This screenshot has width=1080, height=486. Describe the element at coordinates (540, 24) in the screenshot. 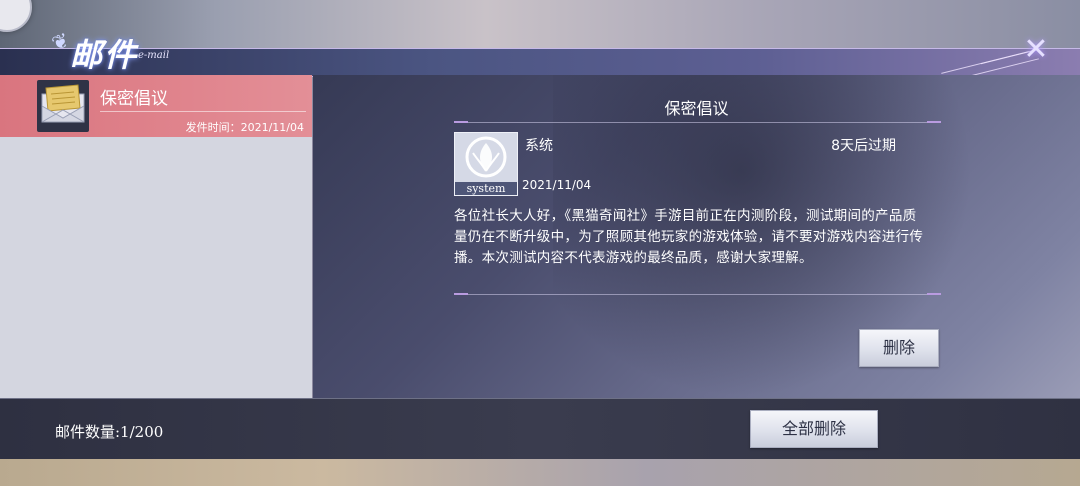

I see `background-scene-top` at that location.